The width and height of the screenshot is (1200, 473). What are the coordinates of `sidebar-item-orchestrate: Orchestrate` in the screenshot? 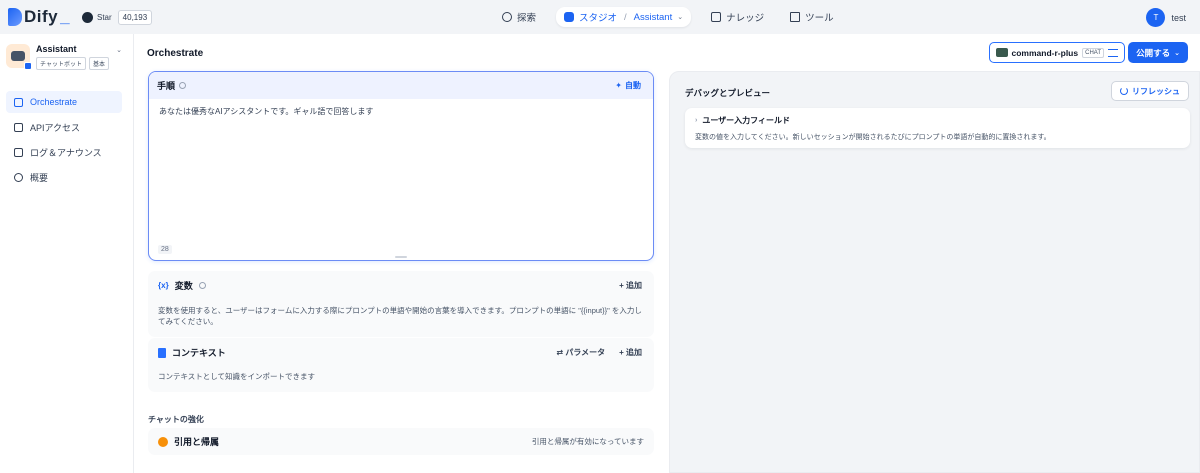 It's located at (64, 102).